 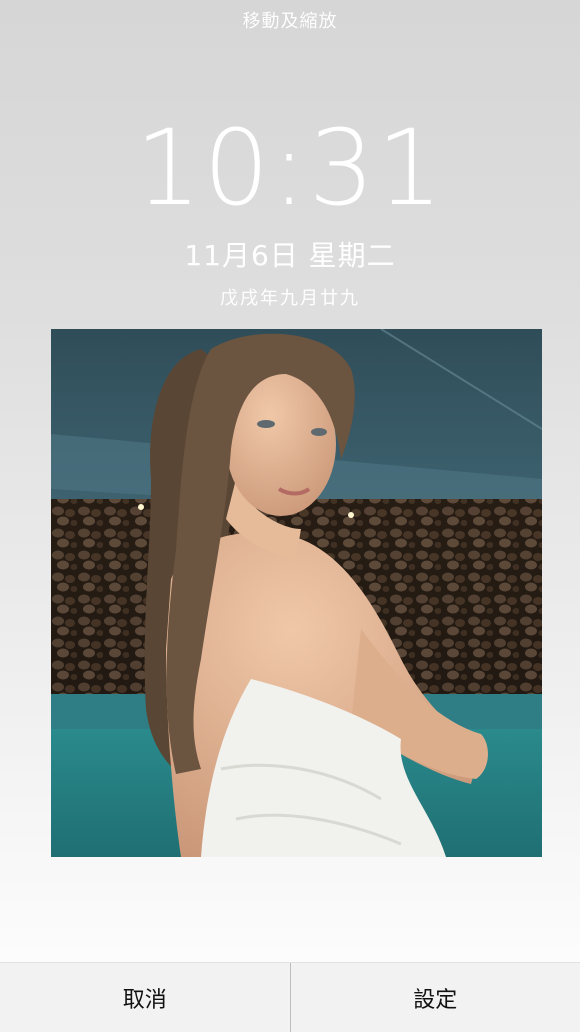 I want to click on page-title: 移動及縮放, so click(x=290, y=20).